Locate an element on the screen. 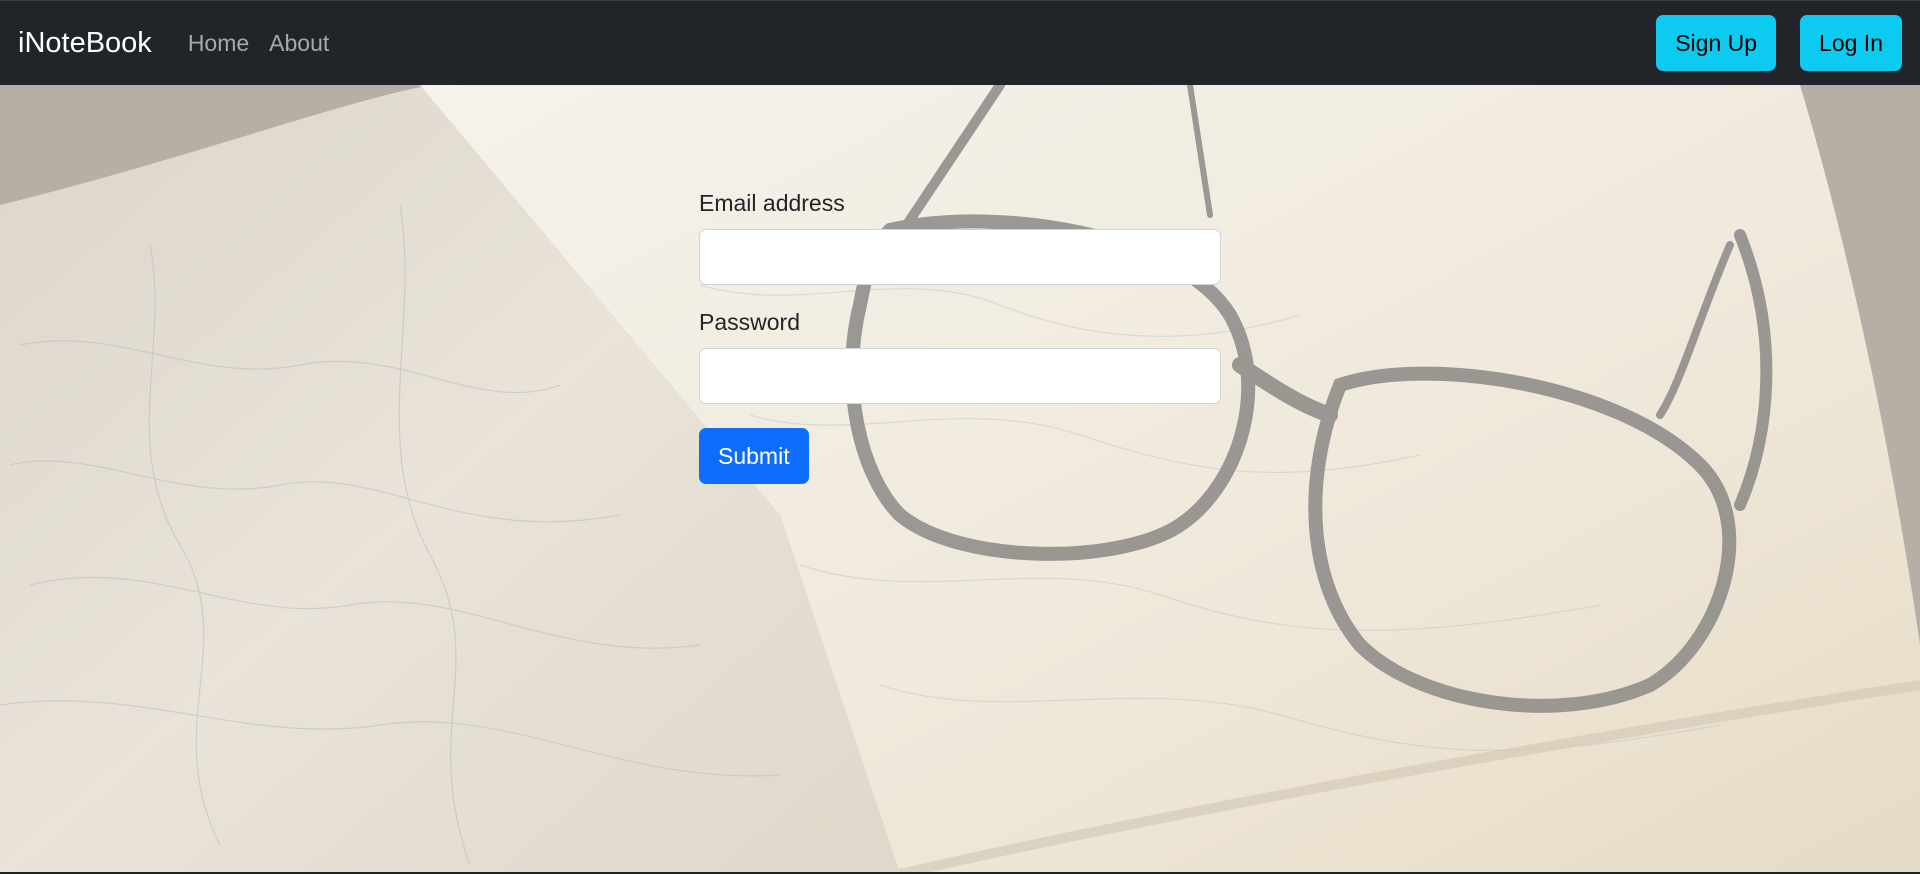 This screenshot has height=874, width=1920. password-input is located at coordinates (960, 376).